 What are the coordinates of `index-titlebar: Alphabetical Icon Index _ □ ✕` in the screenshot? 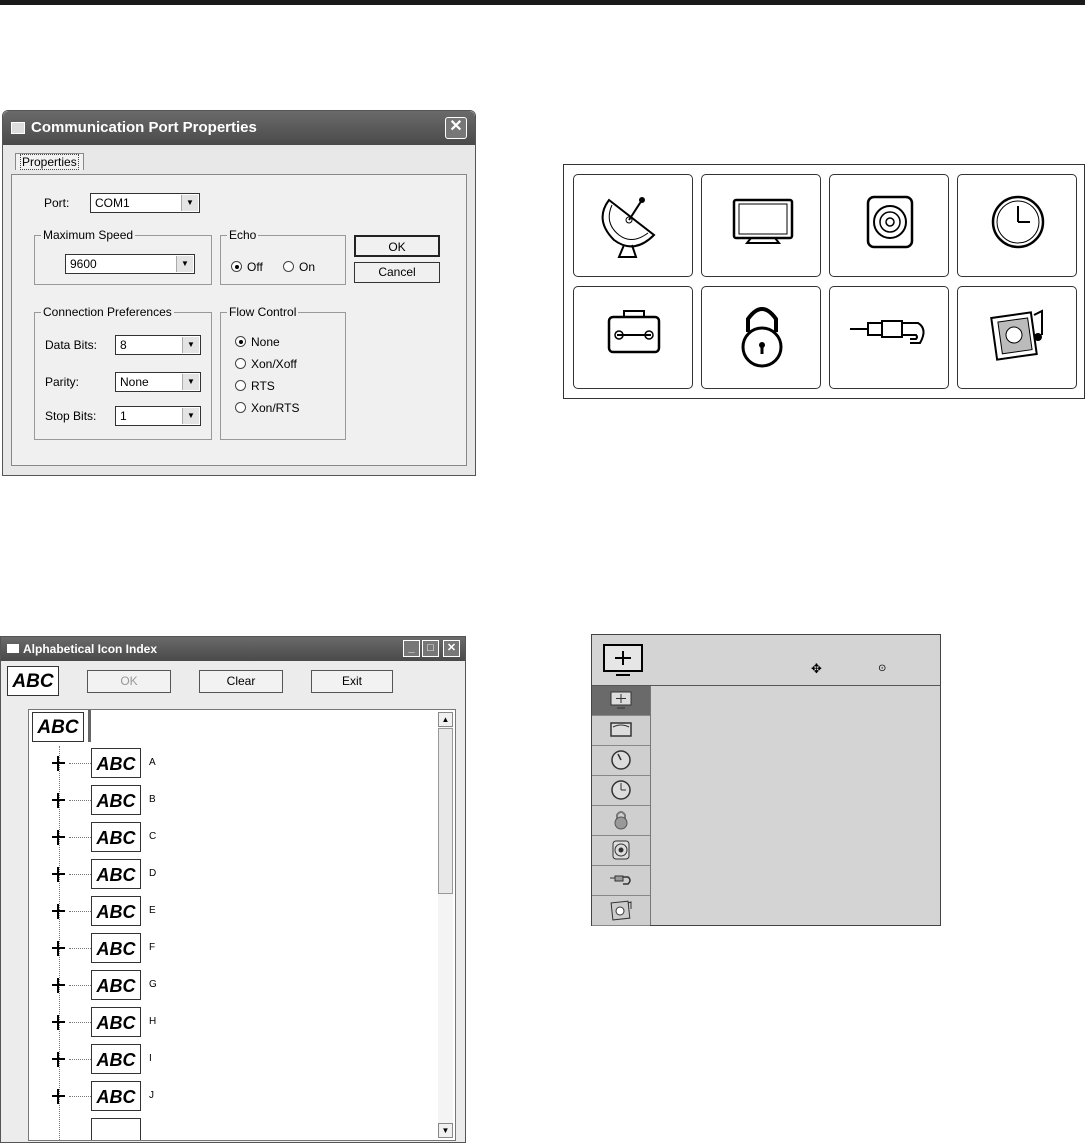 It's located at (233, 649).